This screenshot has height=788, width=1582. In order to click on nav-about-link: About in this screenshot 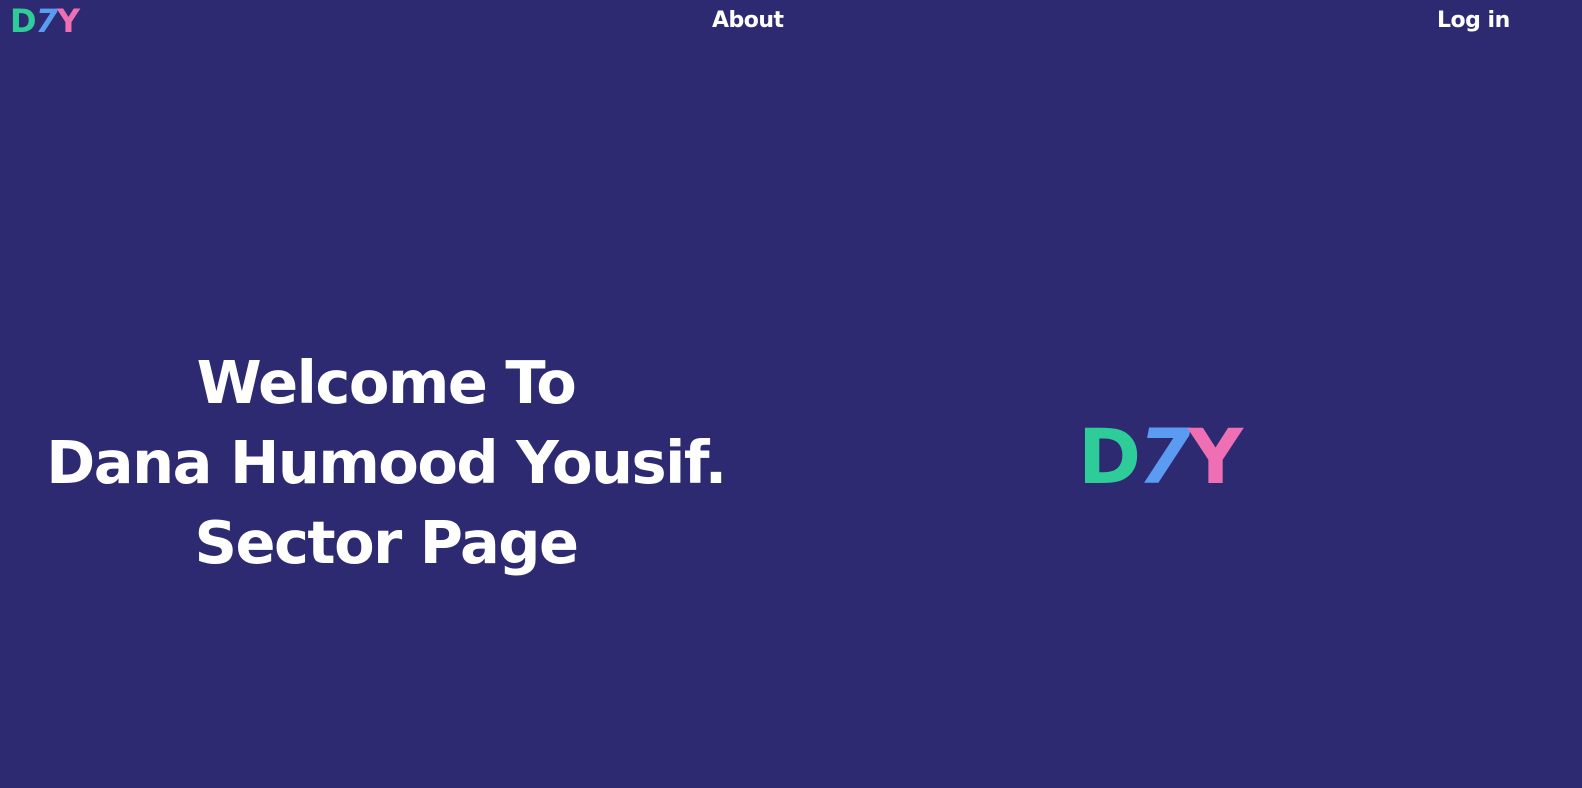, I will do `click(748, 21)`.